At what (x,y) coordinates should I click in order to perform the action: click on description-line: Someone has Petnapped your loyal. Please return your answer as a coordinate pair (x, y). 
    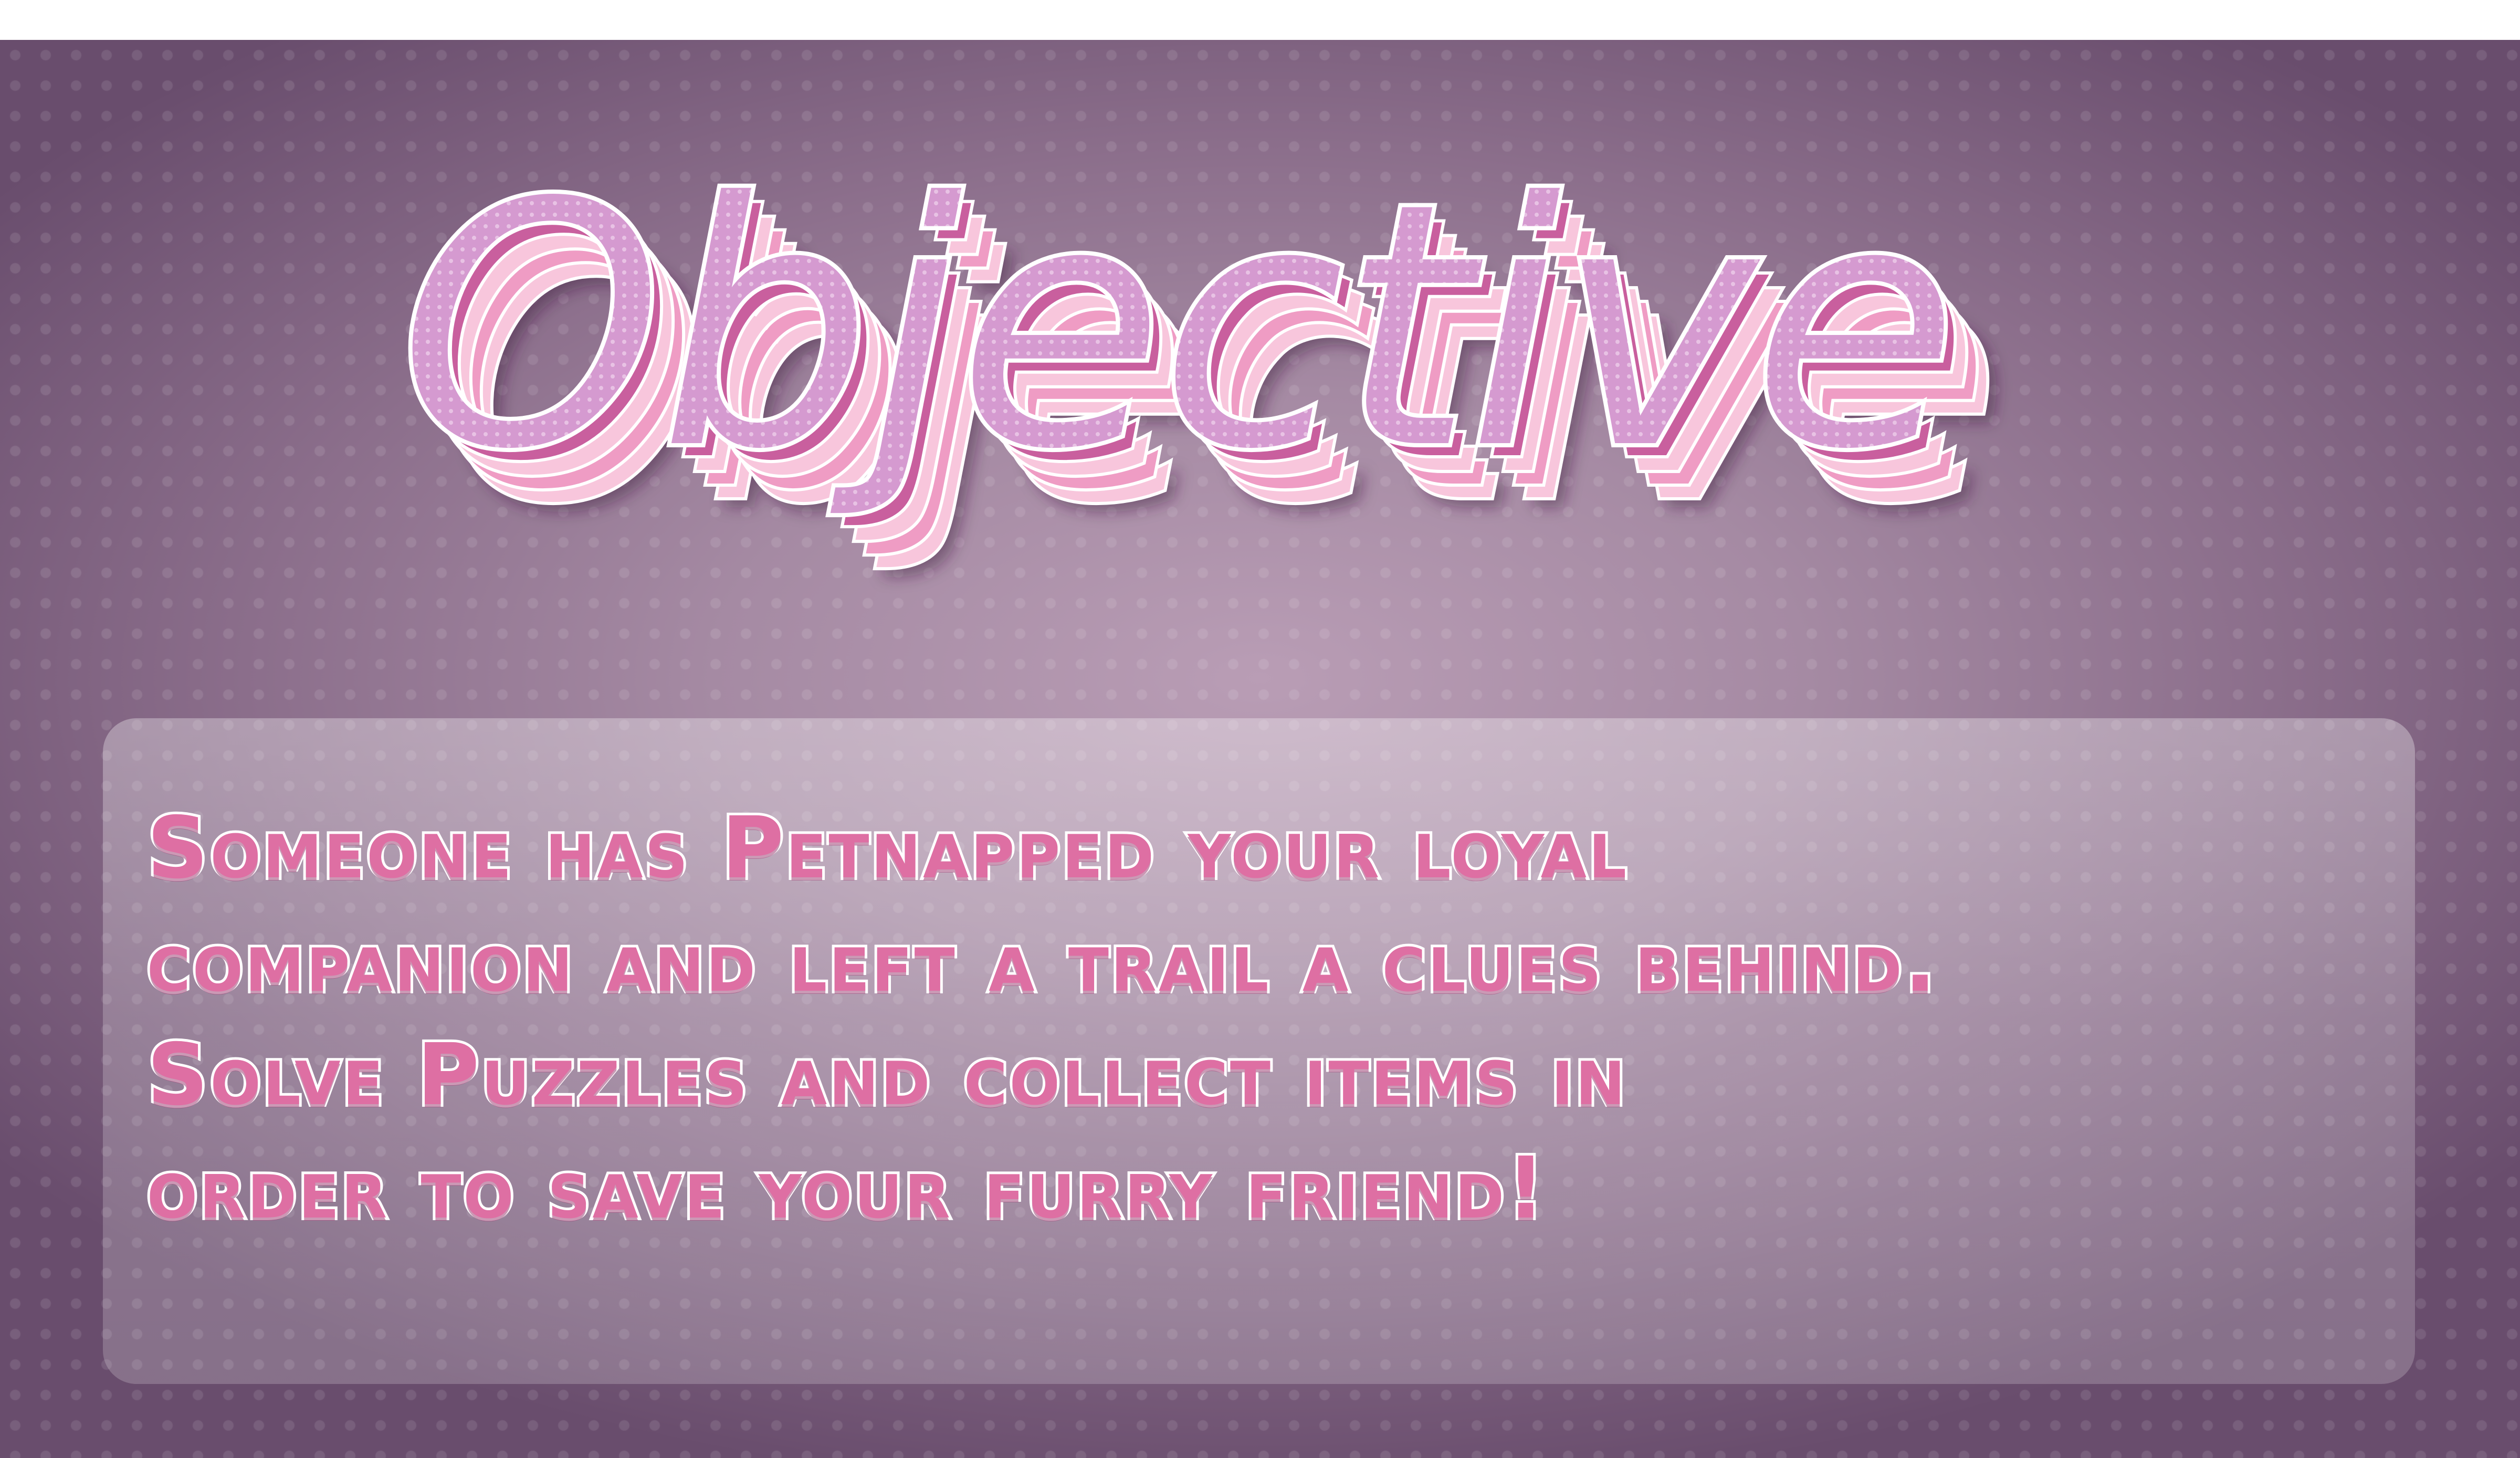
    Looking at the image, I should click on (886, 848).